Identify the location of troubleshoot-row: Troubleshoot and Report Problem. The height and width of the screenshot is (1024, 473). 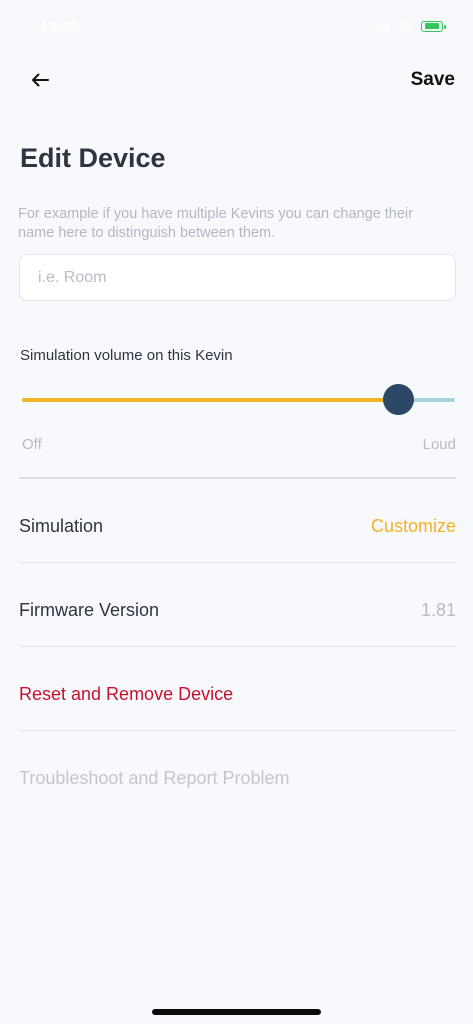
(237, 778).